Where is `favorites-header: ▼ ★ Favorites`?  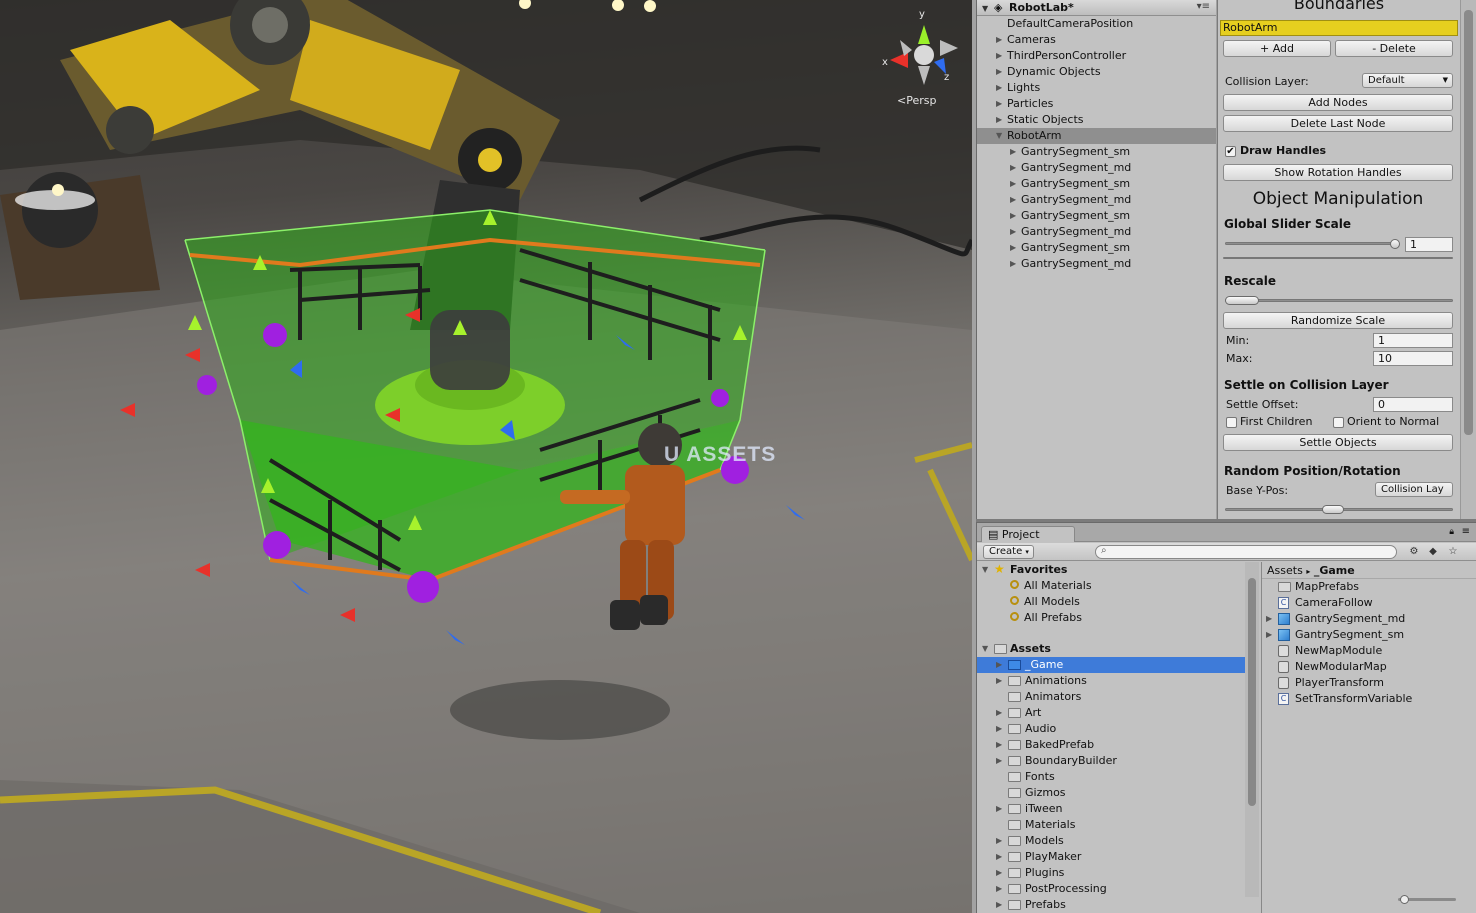
favorites-header: ▼ ★ Favorites is located at coordinates (1111, 570).